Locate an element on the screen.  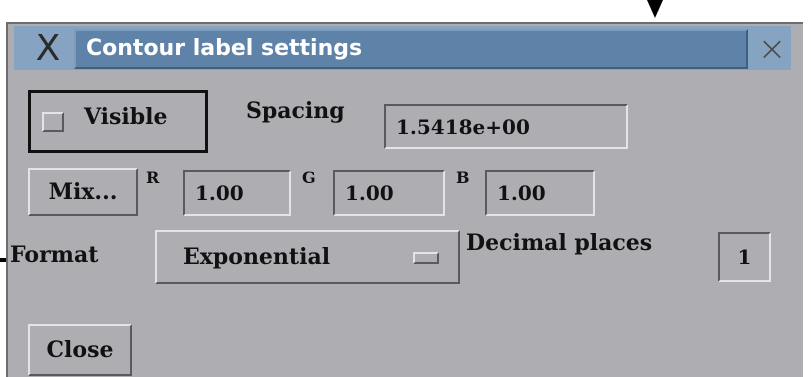
decimal-places-label: Decimal places is located at coordinates (559, 243).